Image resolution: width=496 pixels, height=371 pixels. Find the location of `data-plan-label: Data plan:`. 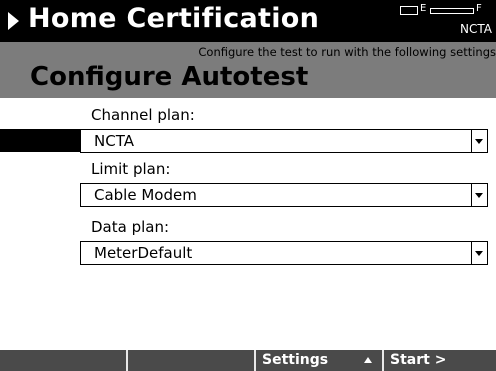

data-plan-label: Data plan: is located at coordinates (130, 227).